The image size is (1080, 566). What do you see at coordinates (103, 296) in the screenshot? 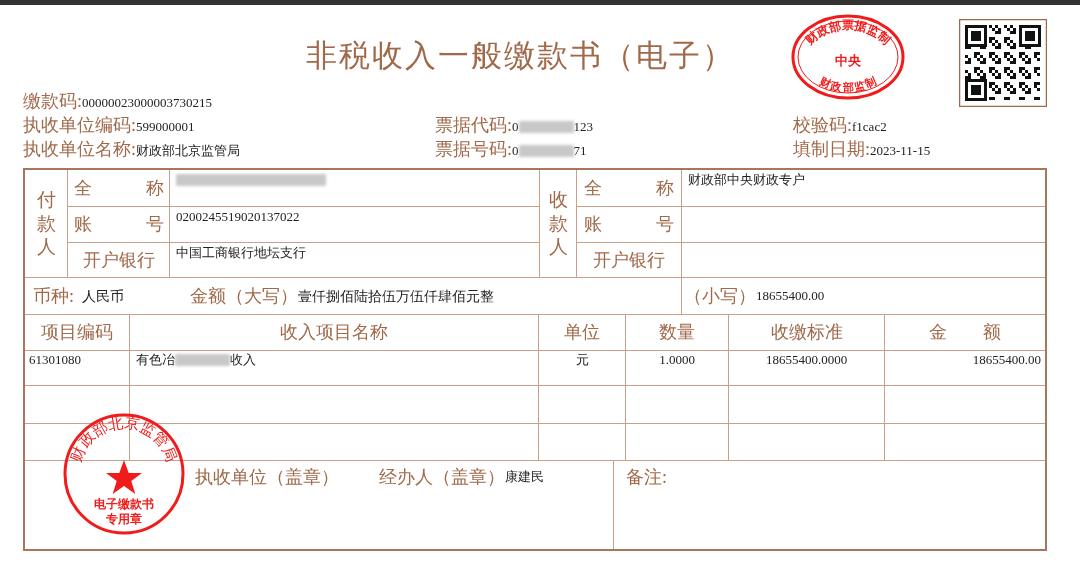
I see `field-value: 人民币` at bounding box center [103, 296].